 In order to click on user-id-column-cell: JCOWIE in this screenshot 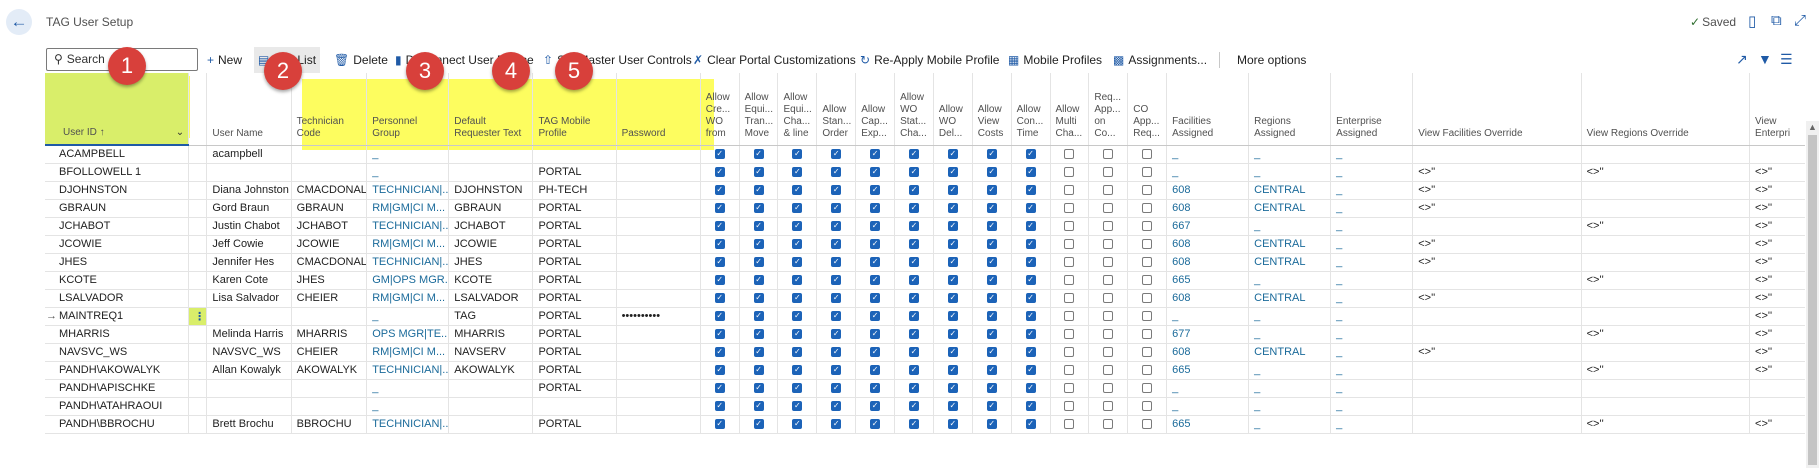, I will do `click(117, 244)`.